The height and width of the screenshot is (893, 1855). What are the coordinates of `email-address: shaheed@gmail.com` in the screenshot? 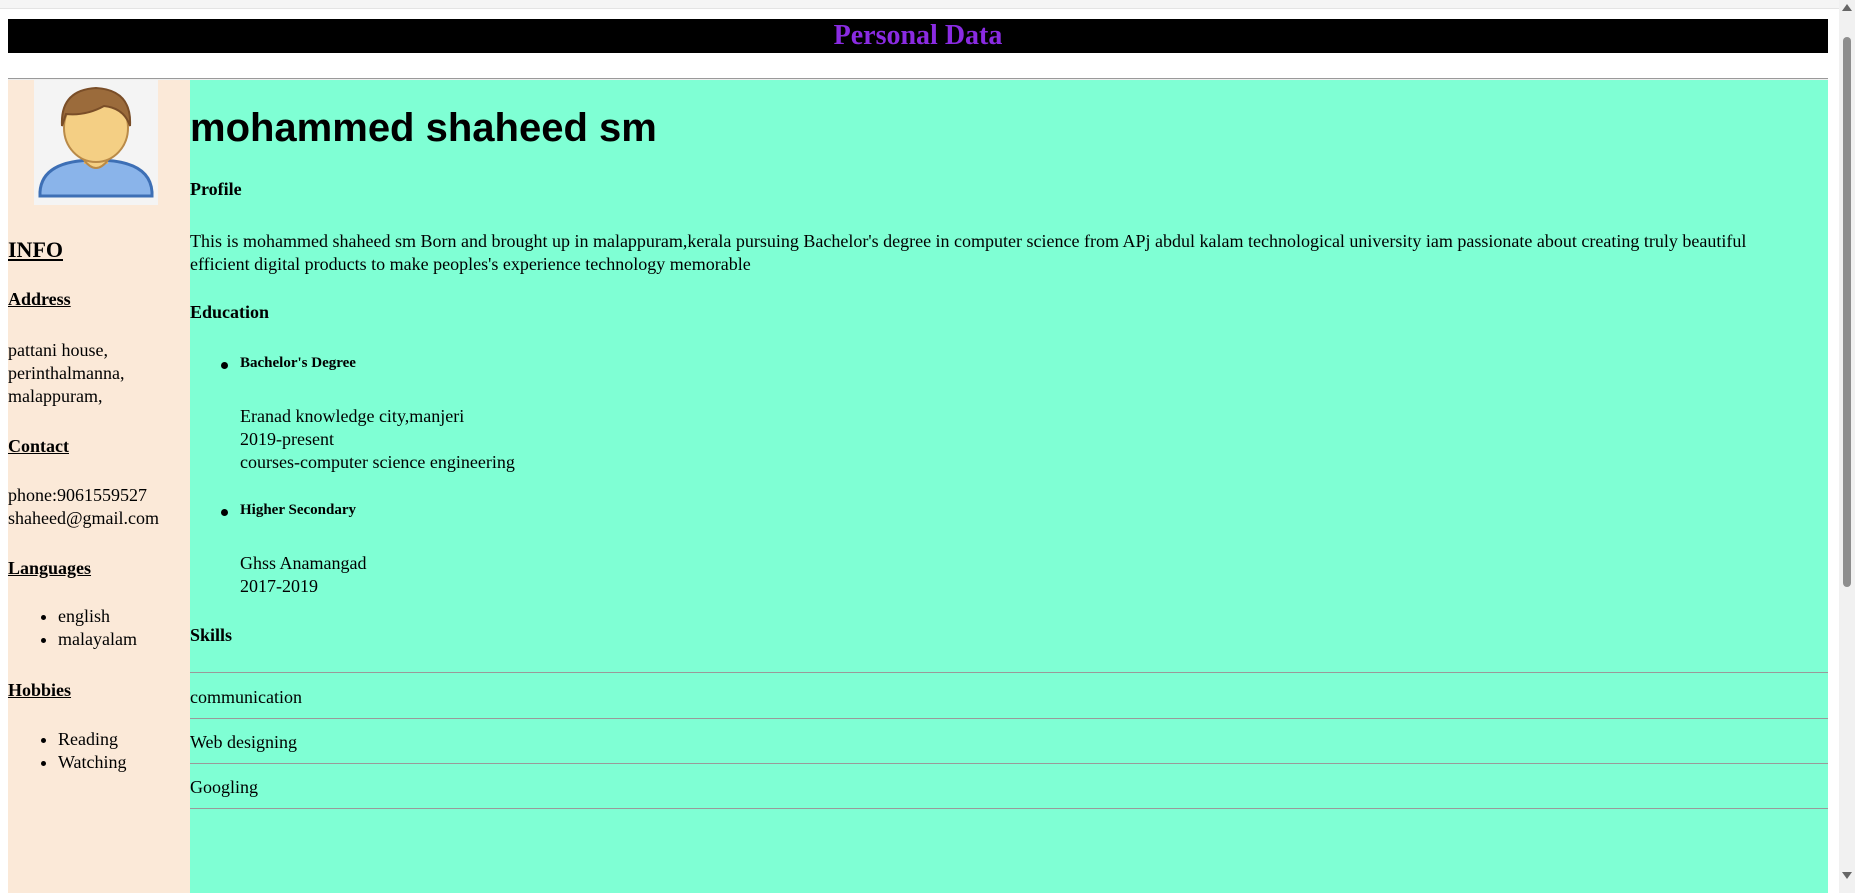 It's located at (84, 518).